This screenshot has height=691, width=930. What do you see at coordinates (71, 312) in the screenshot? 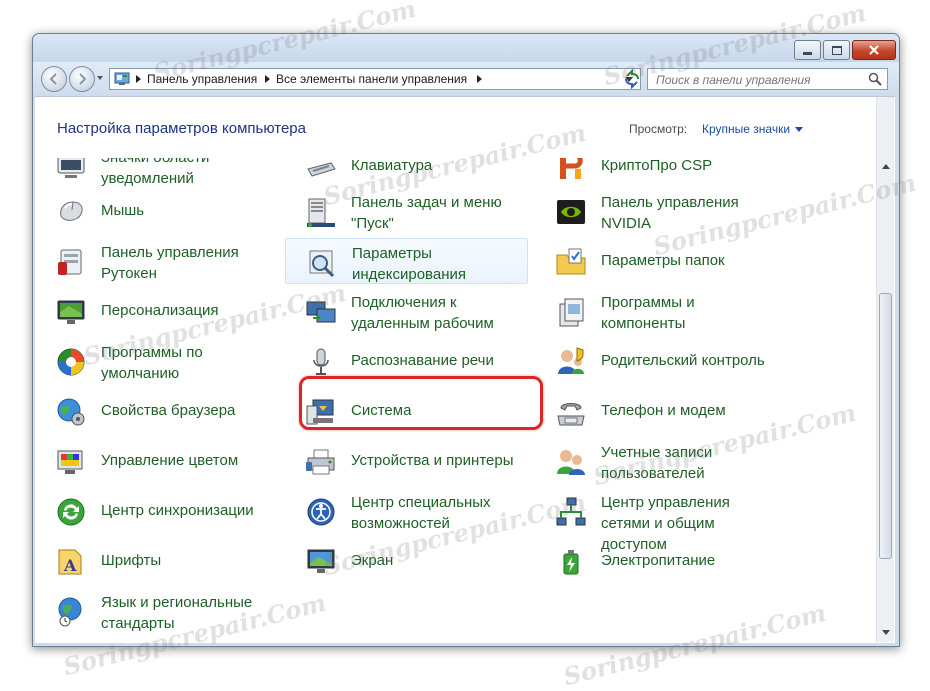
I see `personalization-icon` at bounding box center [71, 312].